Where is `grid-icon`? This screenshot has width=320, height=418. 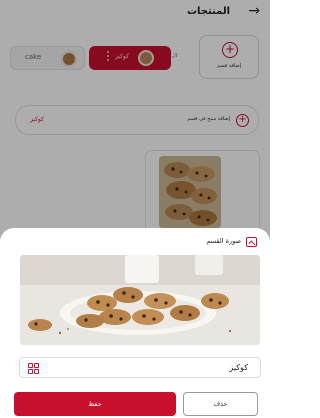 grid-icon is located at coordinates (33, 368).